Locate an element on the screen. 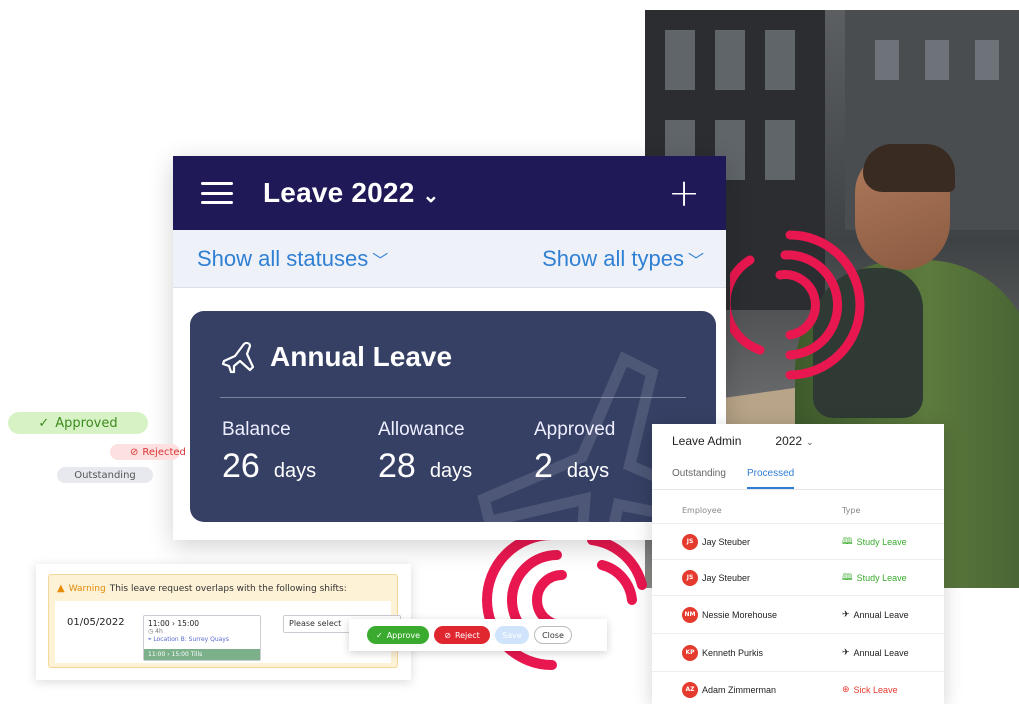  table-row: KP Kenneth Purkis ✈ Annual Leave is located at coordinates (798, 652).